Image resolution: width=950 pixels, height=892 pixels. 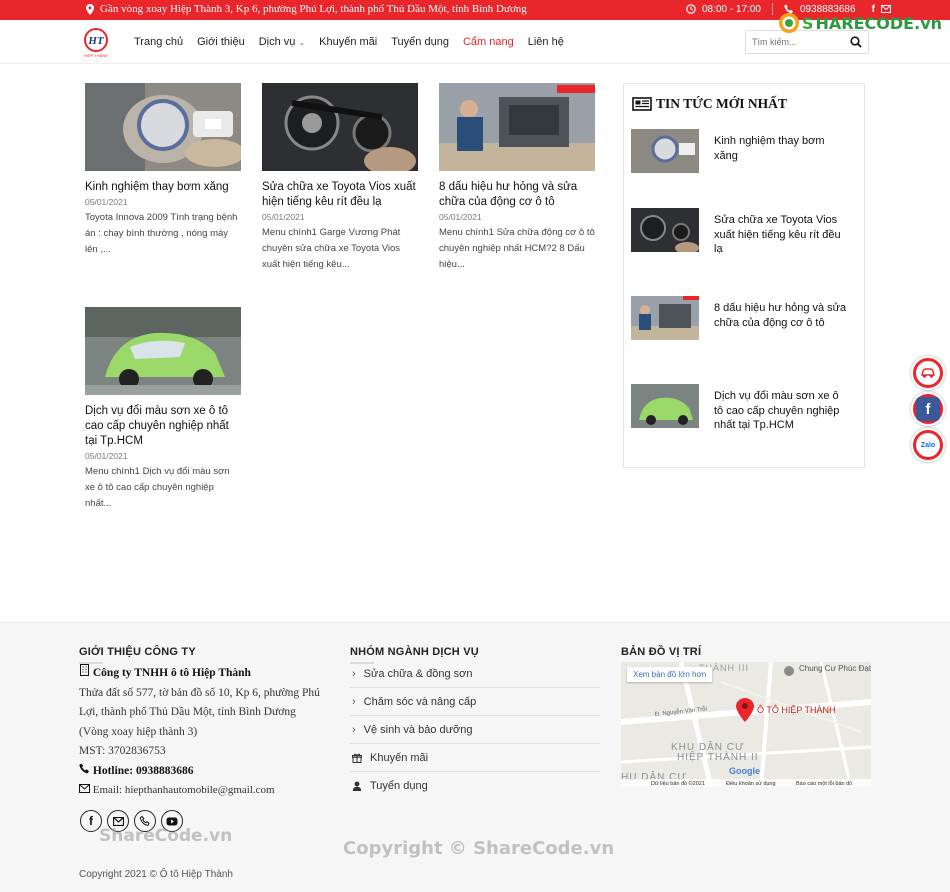 I want to click on car-paint-photo, so click(x=163, y=351).